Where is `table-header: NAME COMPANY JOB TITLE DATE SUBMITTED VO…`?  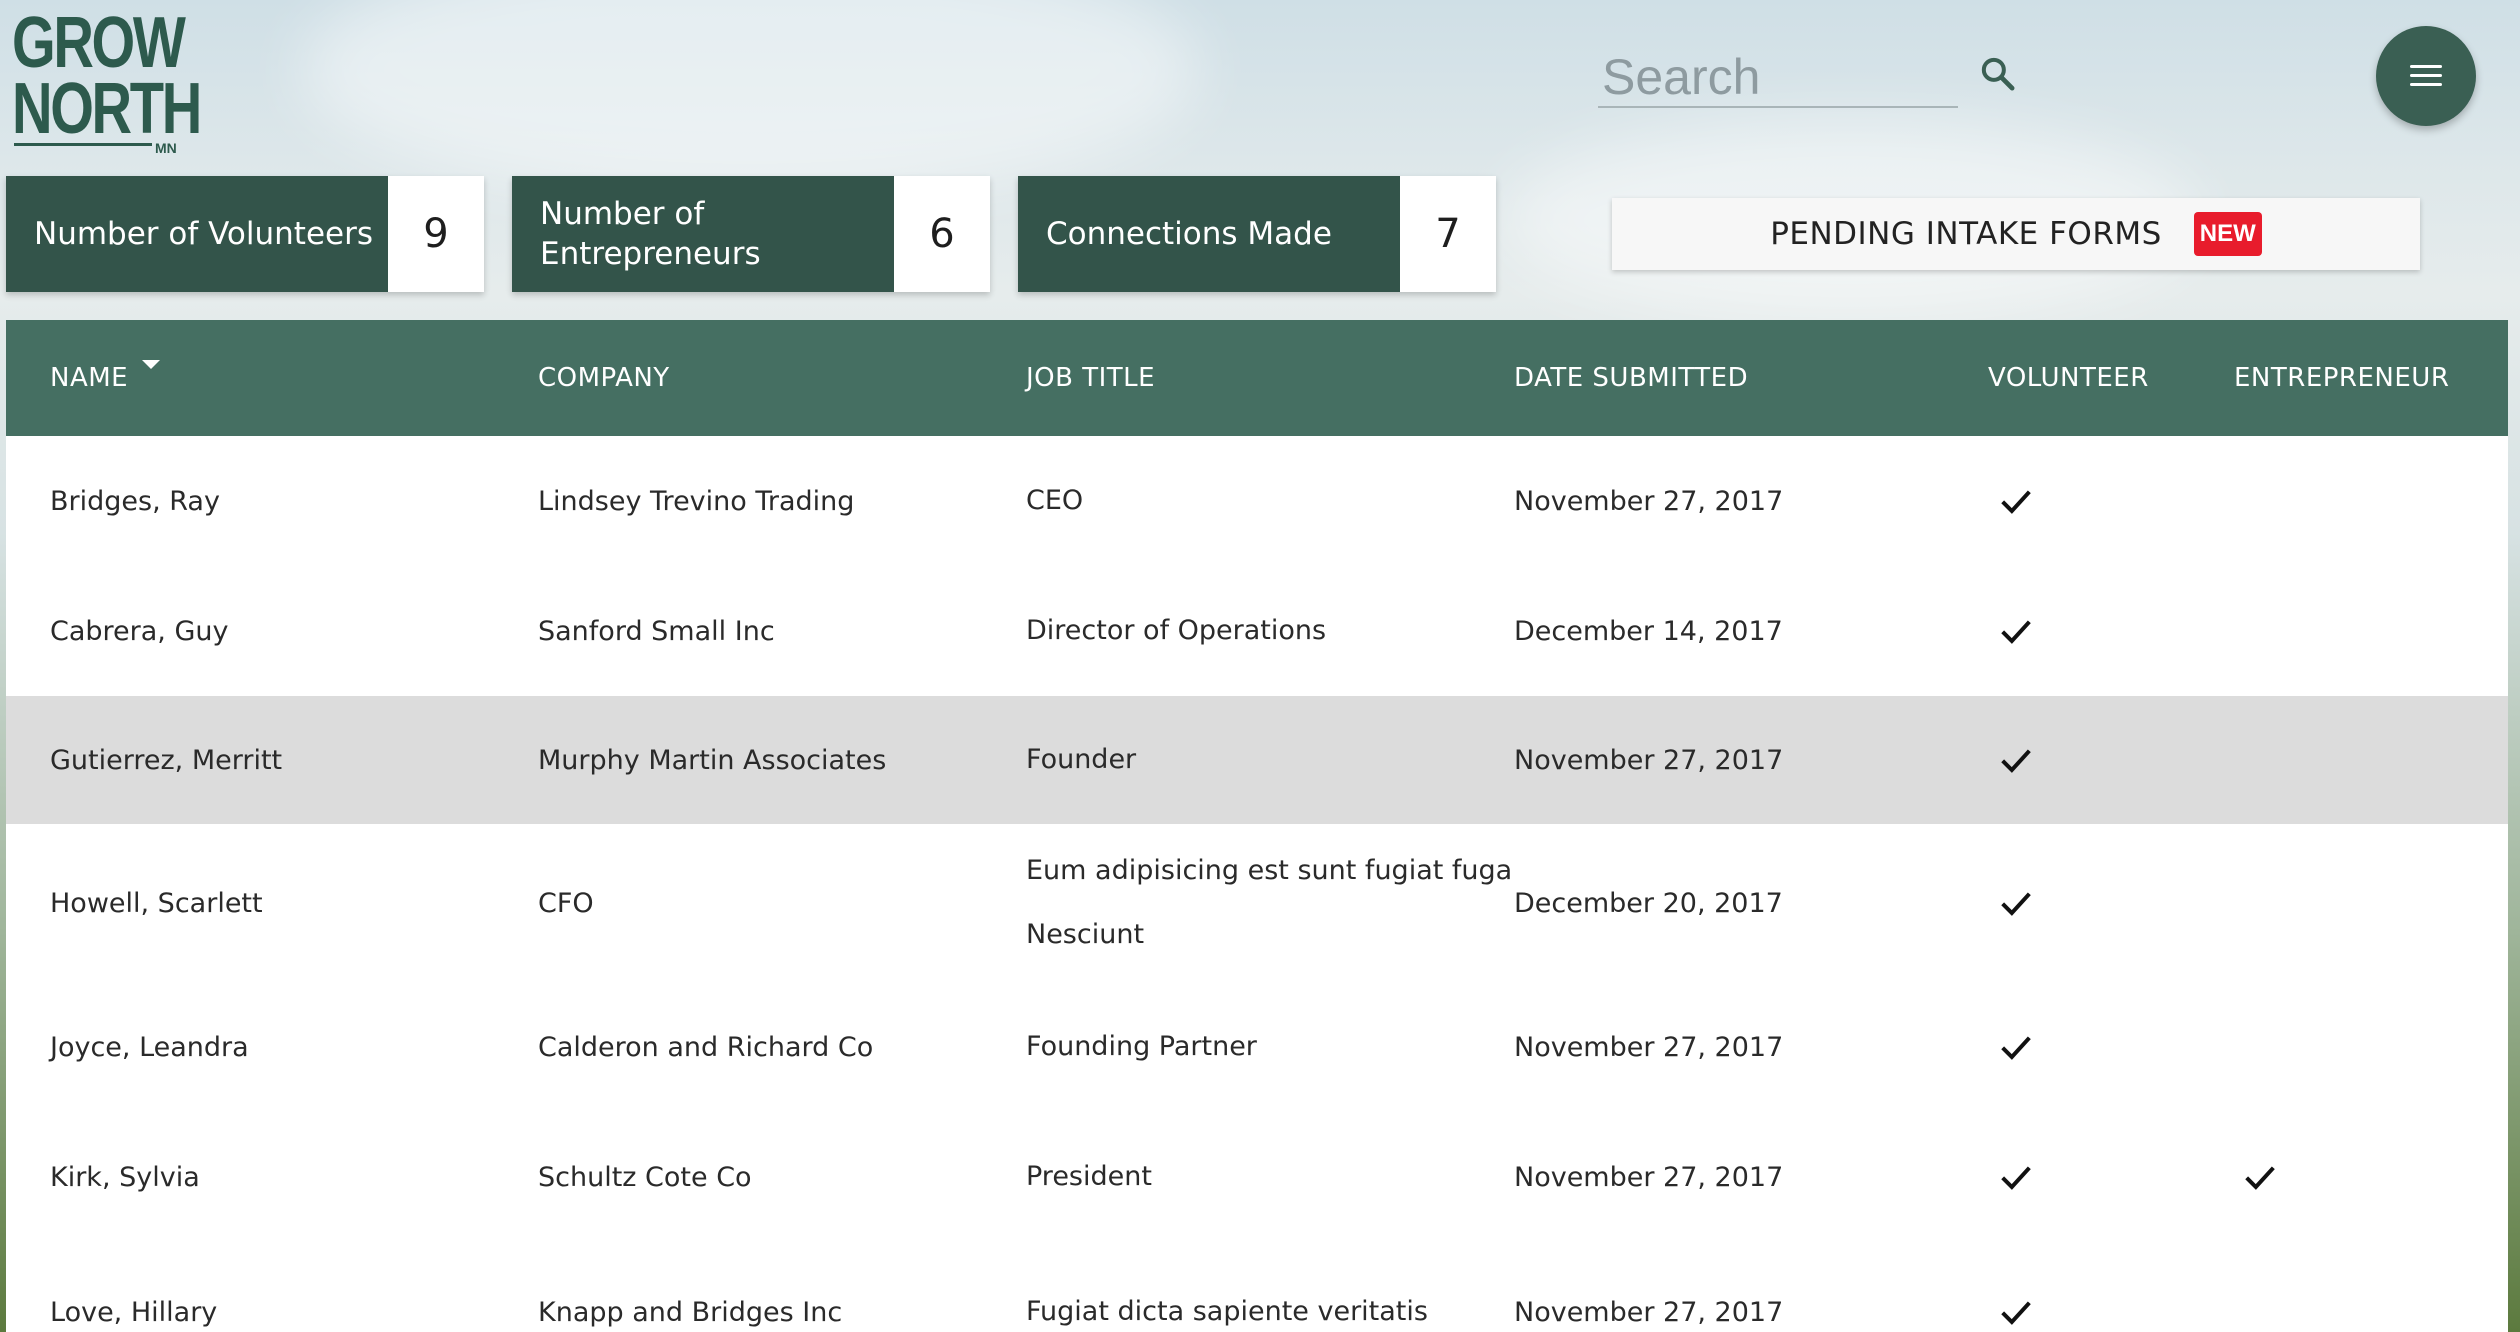 table-header: NAME COMPANY JOB TITLE DATE SUBMITTED VO… is located at coordinates (1257, 378).